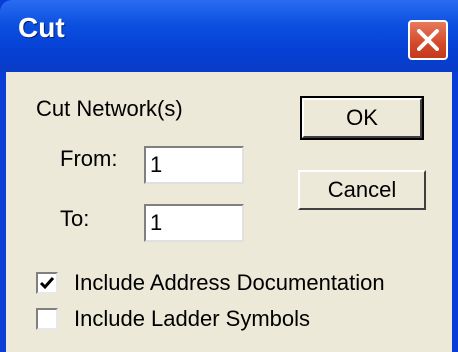 The image size is (458, 352). Describe the element at coordinates (109, 108) in the screenshot. I see `cut-networks-label: Cut Network(s)` at that location.